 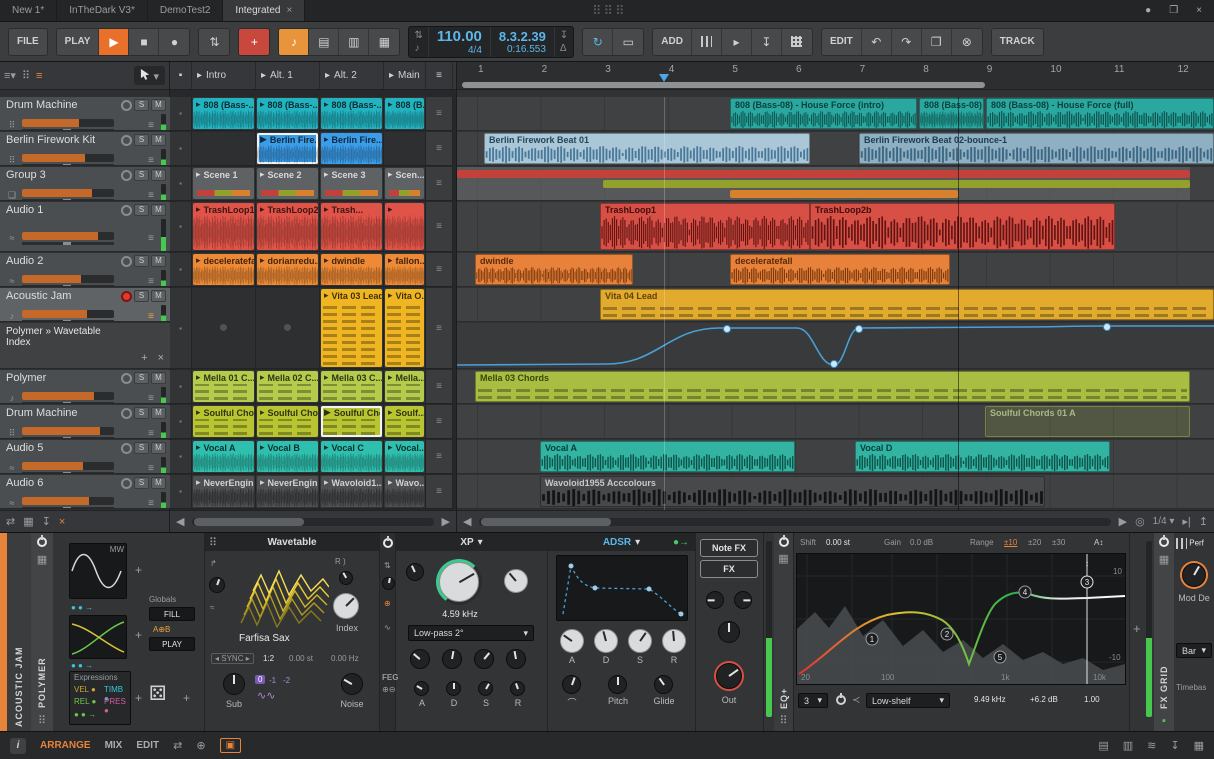 What do you see at coordinates (521, 41) in the screenshot?
I see `position-display: 8.3.2.39 0:16.553` at bounding box center [521, 41].